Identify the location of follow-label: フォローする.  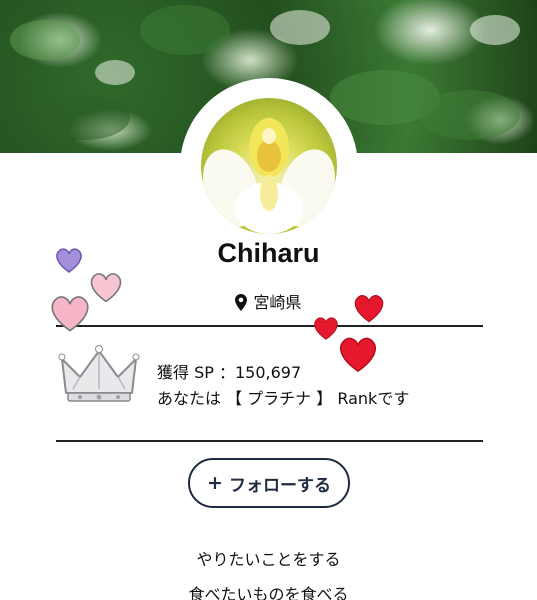
(279, 485).